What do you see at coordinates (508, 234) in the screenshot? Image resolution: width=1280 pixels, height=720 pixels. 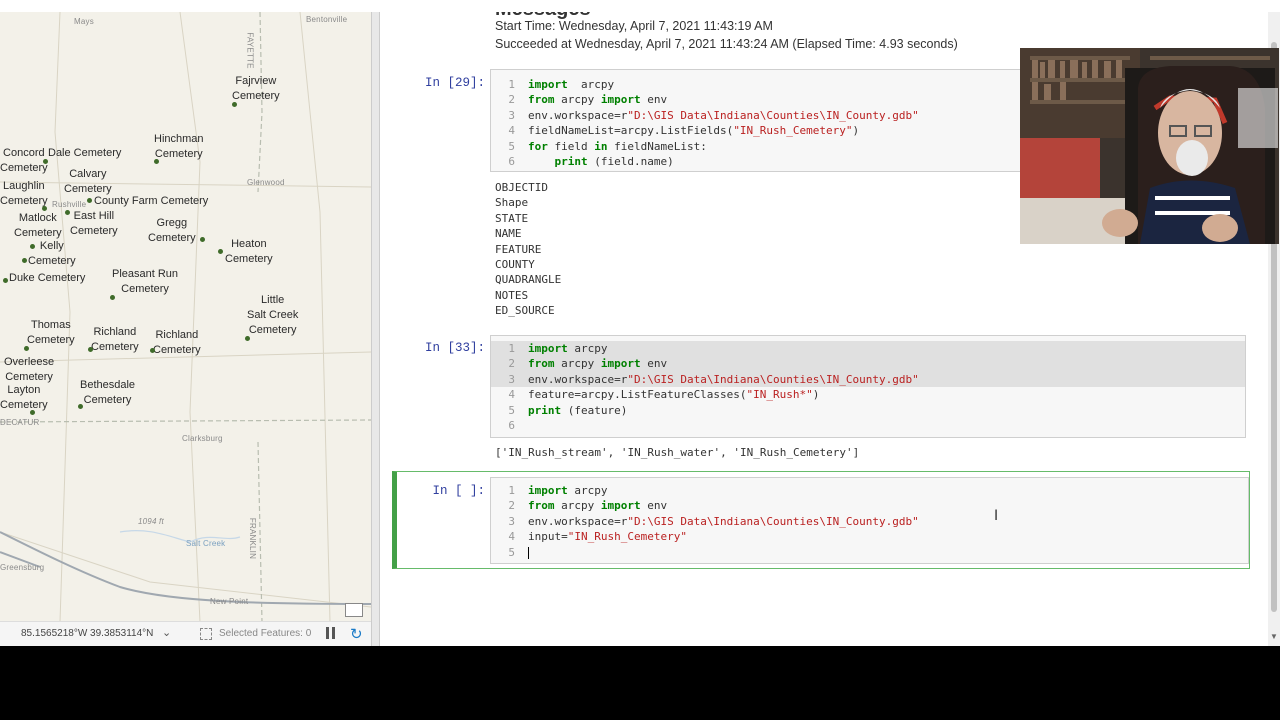 I see `output-line: NAME` at bounding box center [508, 234].